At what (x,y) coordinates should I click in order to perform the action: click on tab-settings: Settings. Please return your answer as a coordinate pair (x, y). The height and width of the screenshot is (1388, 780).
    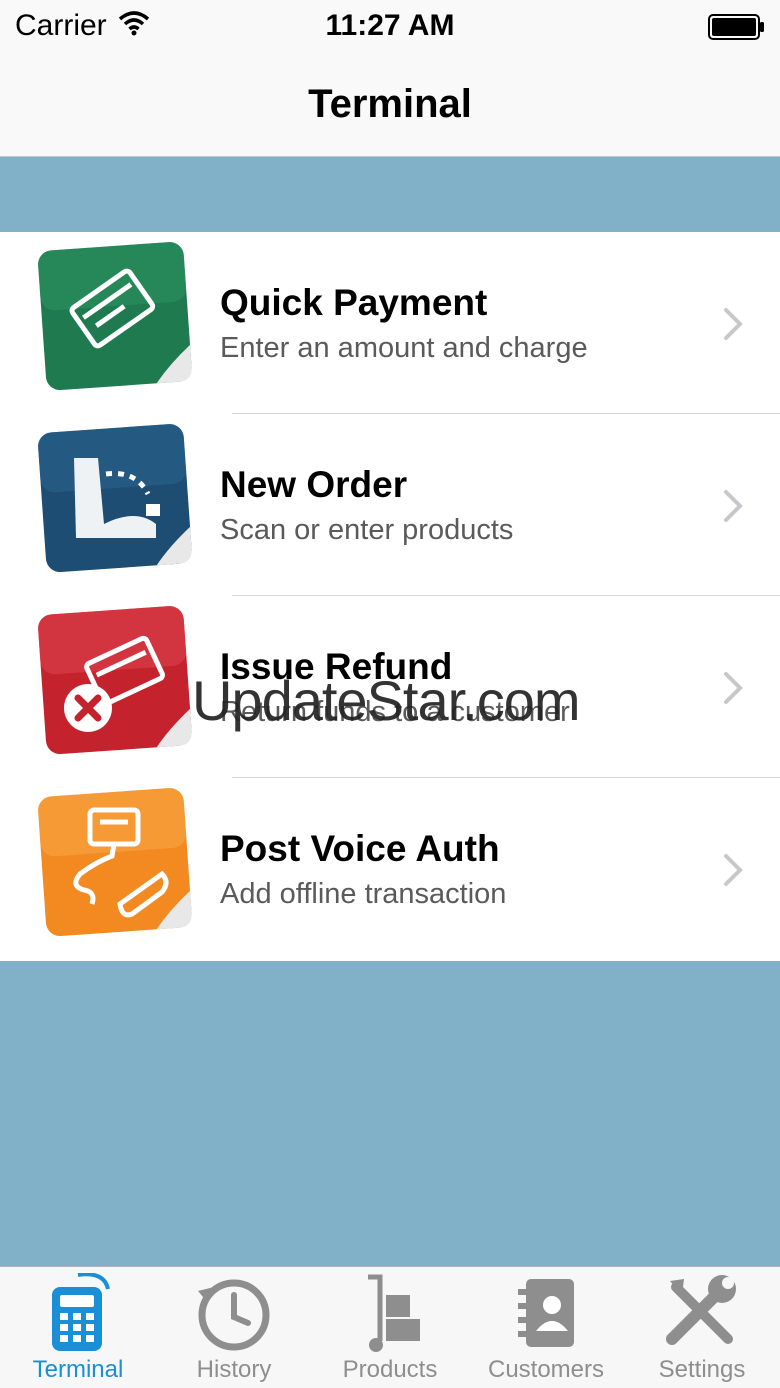
    Looking at the image, I should click on (702, 1327).